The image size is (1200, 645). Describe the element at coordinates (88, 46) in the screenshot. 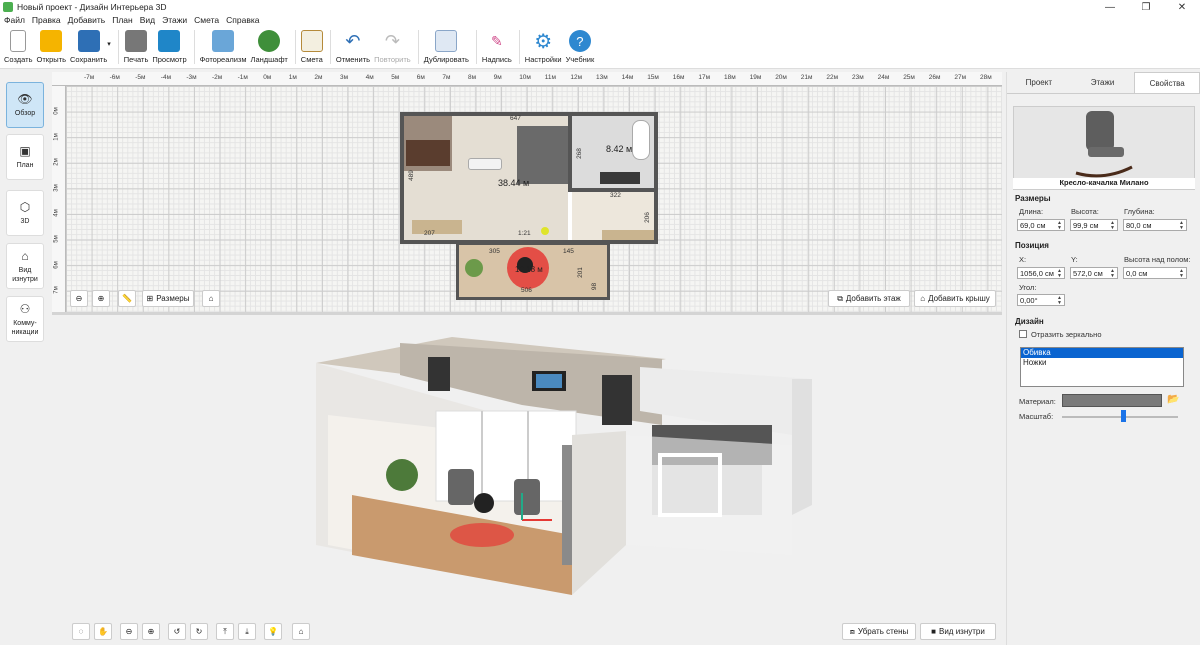

I see `save-button: Сохранить` at that location.